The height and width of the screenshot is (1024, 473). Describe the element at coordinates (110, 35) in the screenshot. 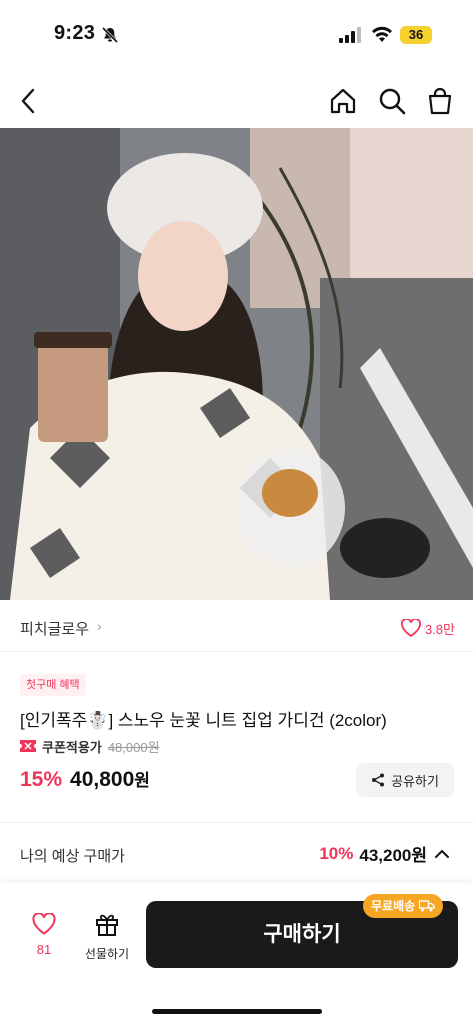

I see `bell-off-icon` at that location.